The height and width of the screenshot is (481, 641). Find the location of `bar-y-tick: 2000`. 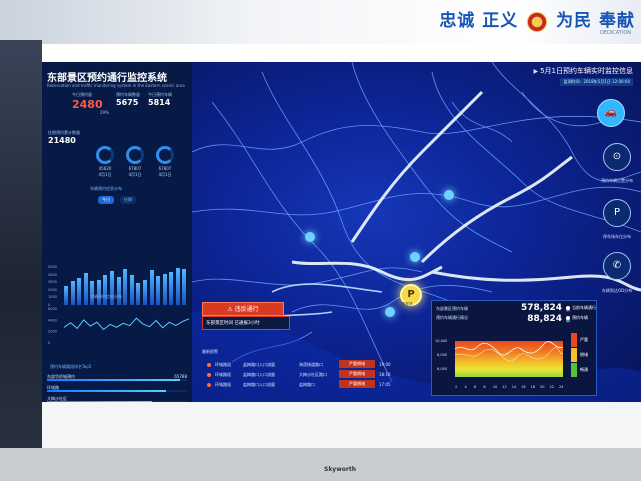

bar-y-tick: 2000 is located at coordinates (52, 289).